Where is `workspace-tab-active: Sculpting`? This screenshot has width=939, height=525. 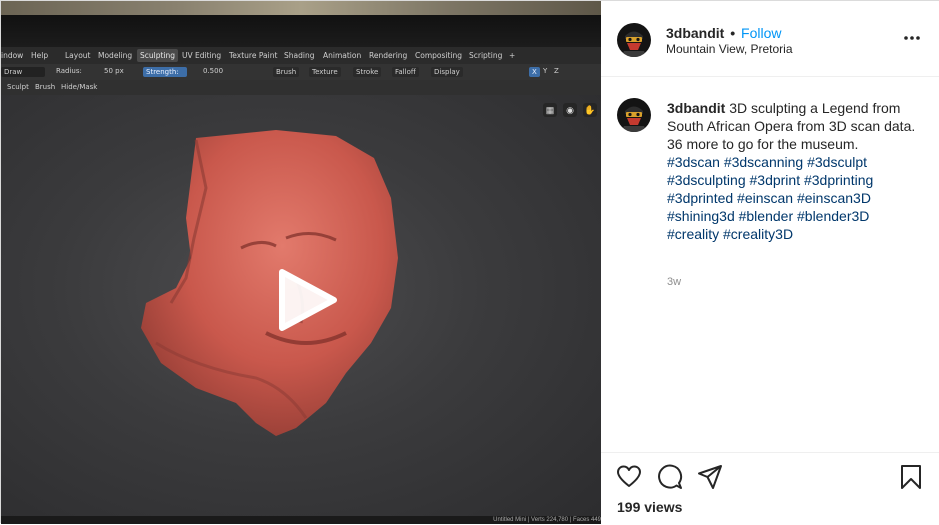 workspace-tab-active: Sculpting is located at coordinates (158, 55).